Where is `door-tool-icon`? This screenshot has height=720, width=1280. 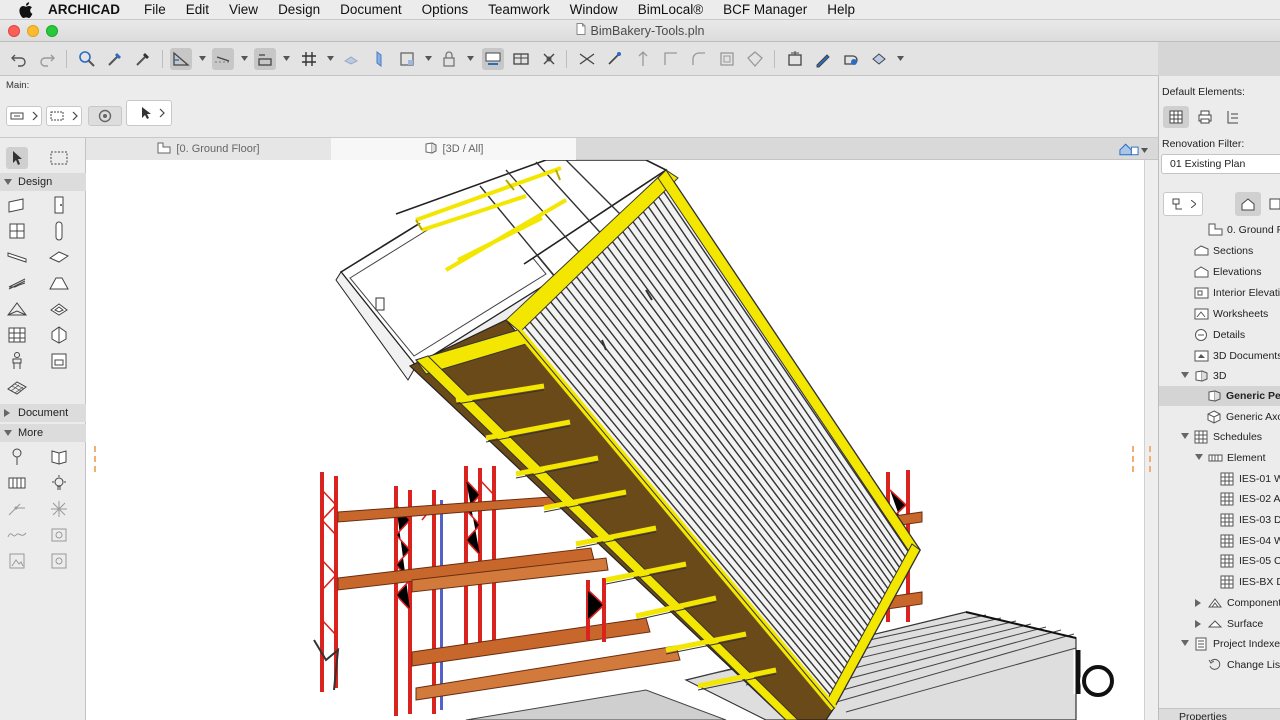 door-tool-icon is located at coordinates (59, 205).